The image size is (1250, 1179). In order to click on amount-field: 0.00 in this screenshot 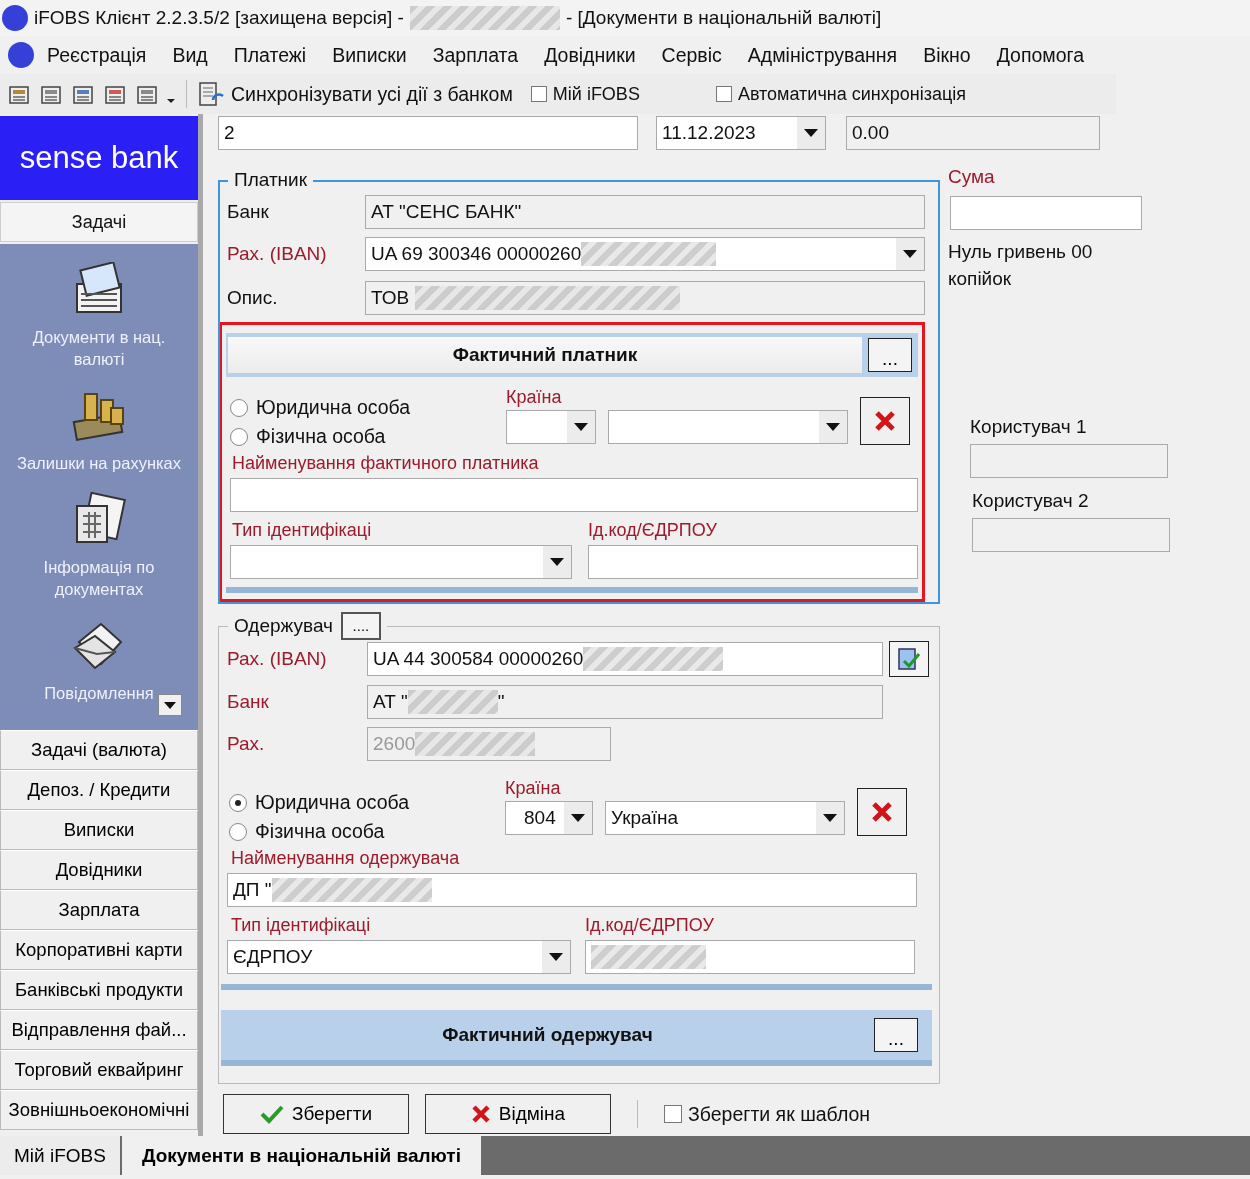, I will do `click(973, 133)`.